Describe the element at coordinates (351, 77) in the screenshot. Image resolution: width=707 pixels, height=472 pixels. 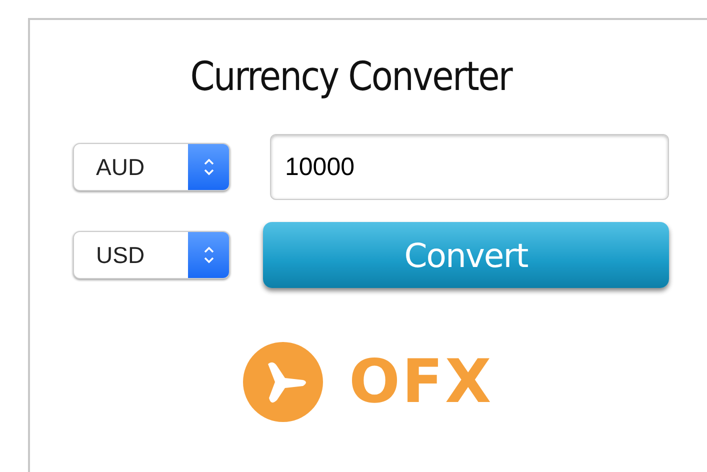
I see `page-title: Currency Converter` at that location.